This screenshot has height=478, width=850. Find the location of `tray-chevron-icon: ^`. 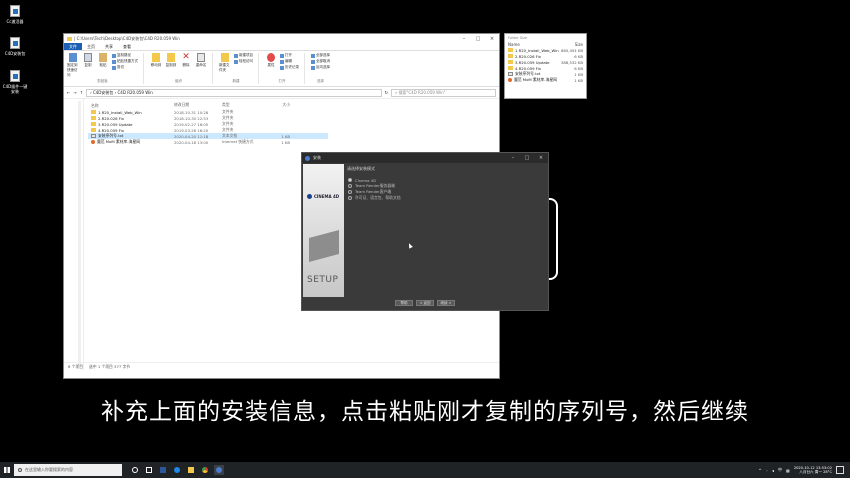

tray-chevron-icon: ^ is located at coordinates (759, 470).